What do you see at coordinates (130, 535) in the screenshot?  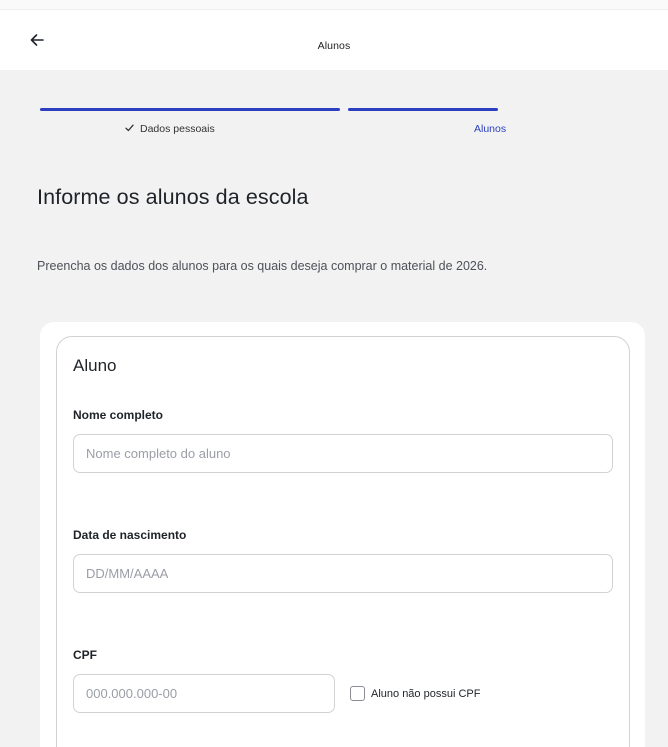 I see `birth-date-label: Data de nascimento` at bounding box center [130, 535].